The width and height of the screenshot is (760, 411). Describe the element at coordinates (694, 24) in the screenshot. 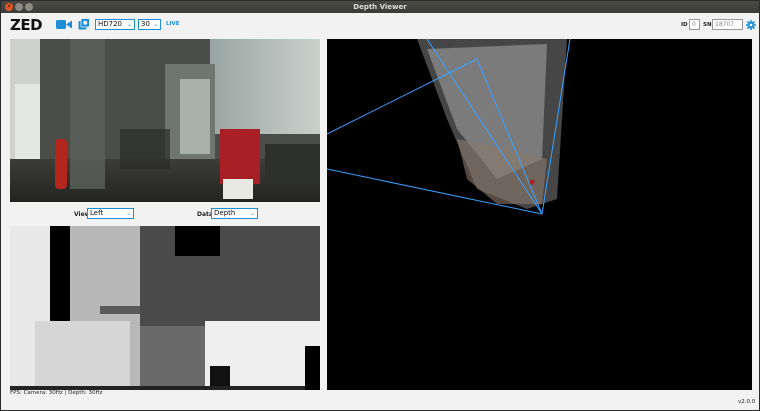

I see `id-field: 0` at that location.